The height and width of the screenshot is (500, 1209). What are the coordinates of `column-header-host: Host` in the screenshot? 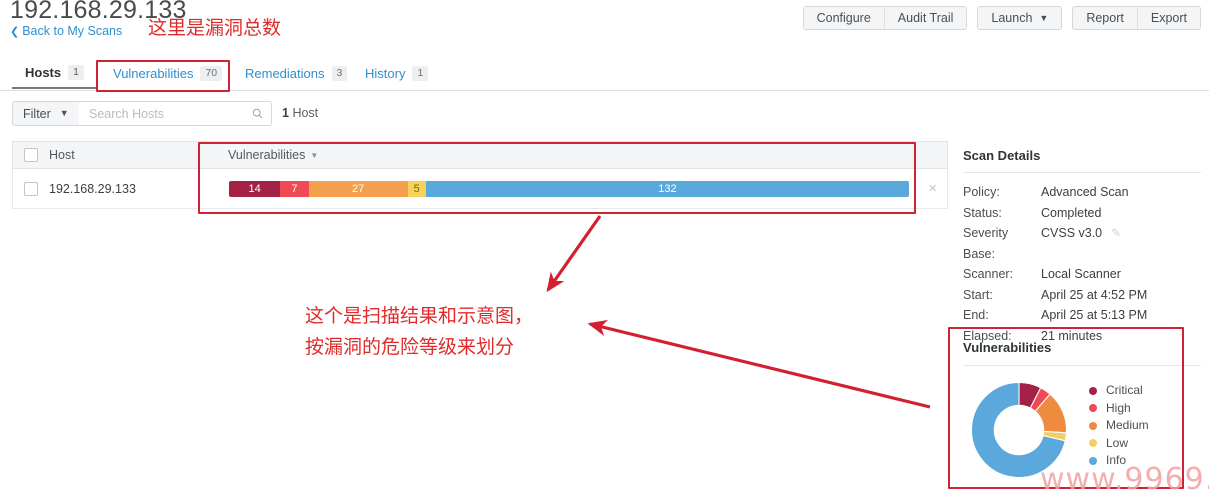 It's located at (62, 155).